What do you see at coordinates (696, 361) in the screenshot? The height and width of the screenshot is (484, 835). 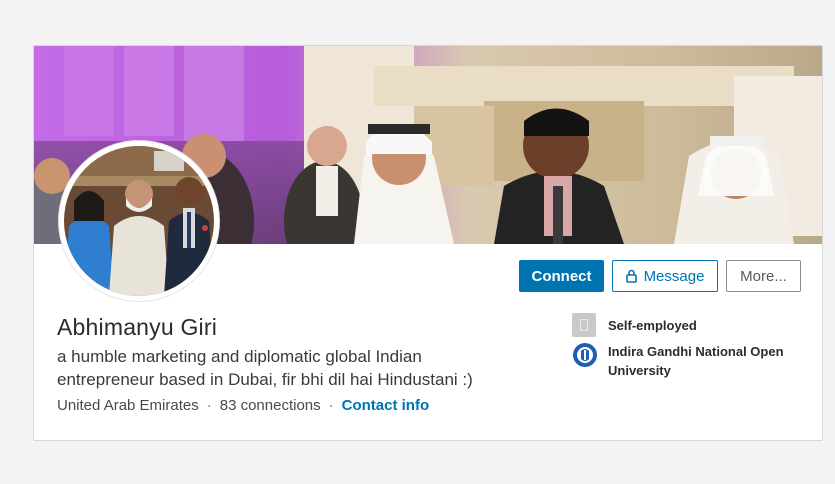 I see `education-label: Indira Gandhi National Open University` at bounding box center [696, 361].